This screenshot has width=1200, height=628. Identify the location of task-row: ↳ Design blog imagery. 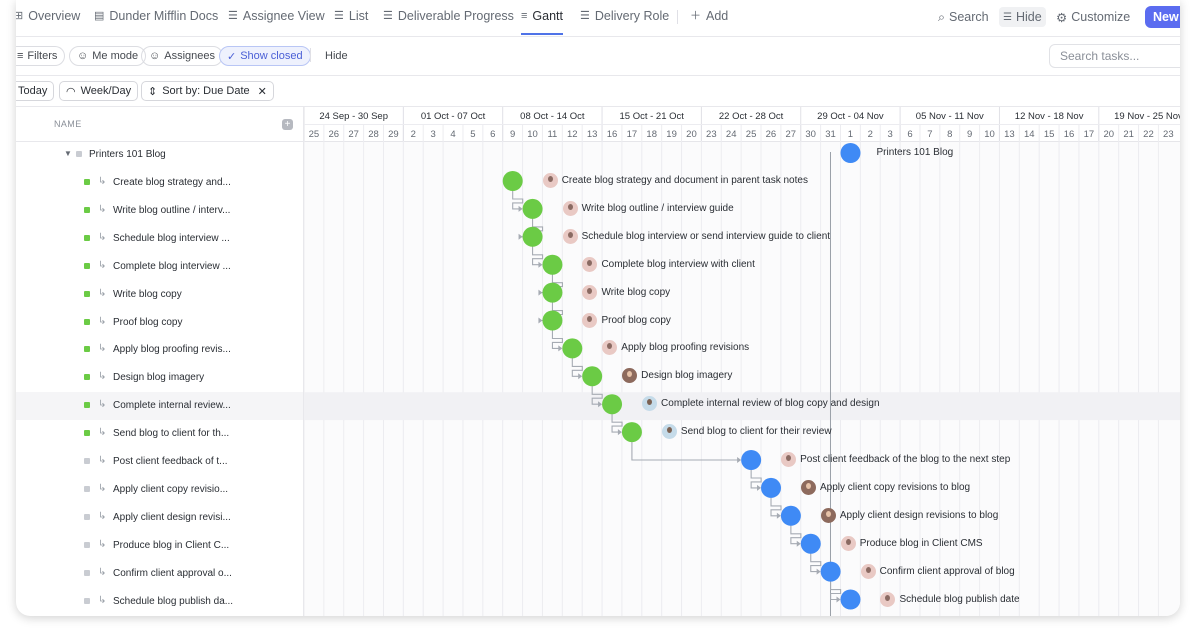
(159, 378).